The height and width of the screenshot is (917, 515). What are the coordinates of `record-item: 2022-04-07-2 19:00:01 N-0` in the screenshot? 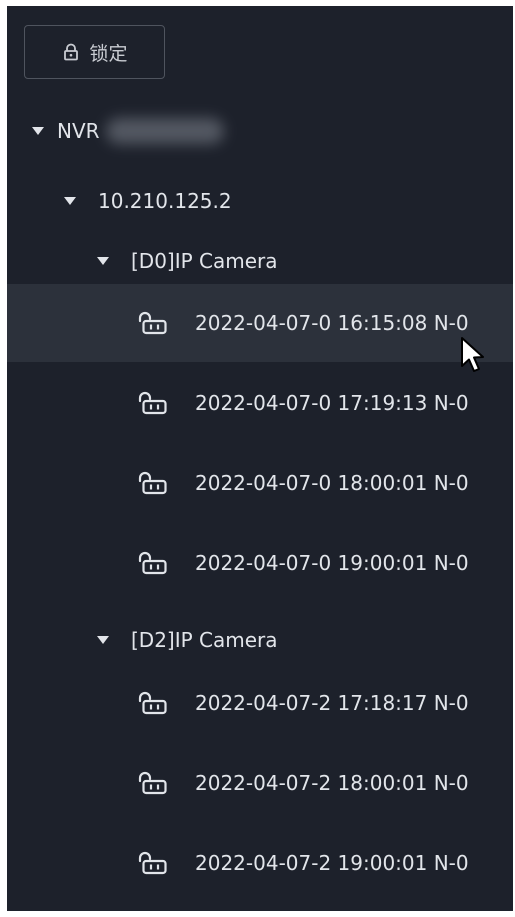 It's located at (260, 863).